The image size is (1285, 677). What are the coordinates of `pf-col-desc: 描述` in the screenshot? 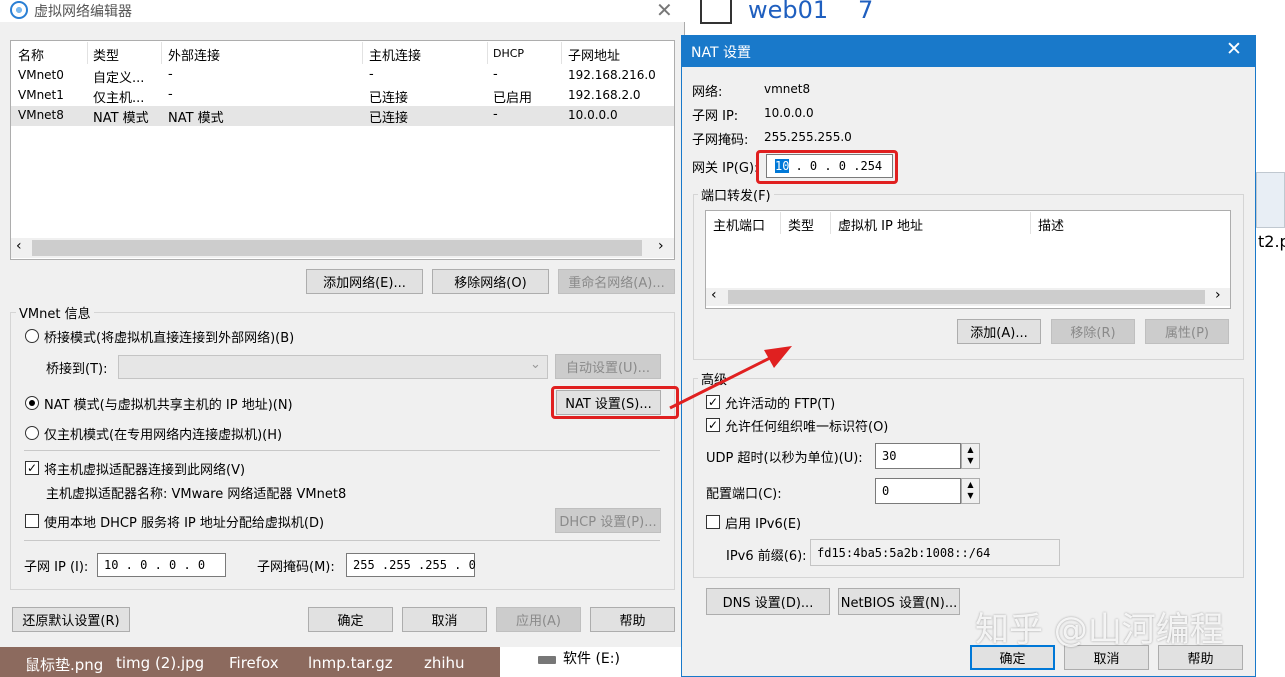 It's located at (1051, 224).